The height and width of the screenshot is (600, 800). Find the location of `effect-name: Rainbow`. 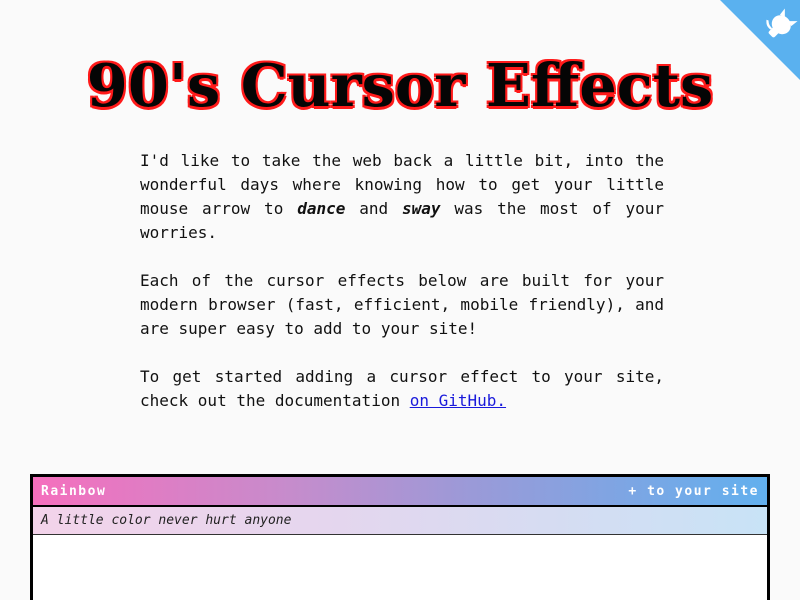

effect-name: Rainbow is located at coordinates (74, 491).